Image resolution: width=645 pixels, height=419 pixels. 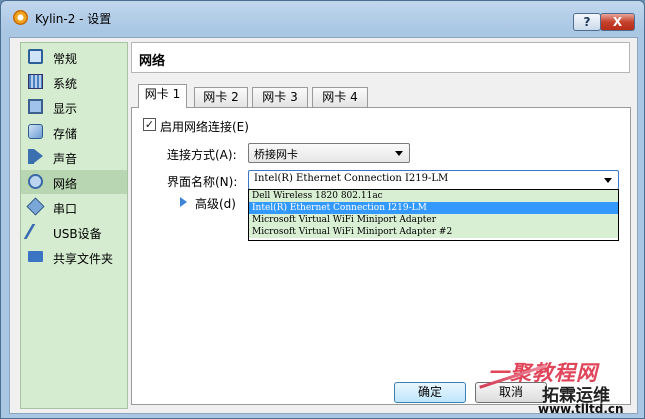 I want to click on close-button: X, so click(x=617, y=22).